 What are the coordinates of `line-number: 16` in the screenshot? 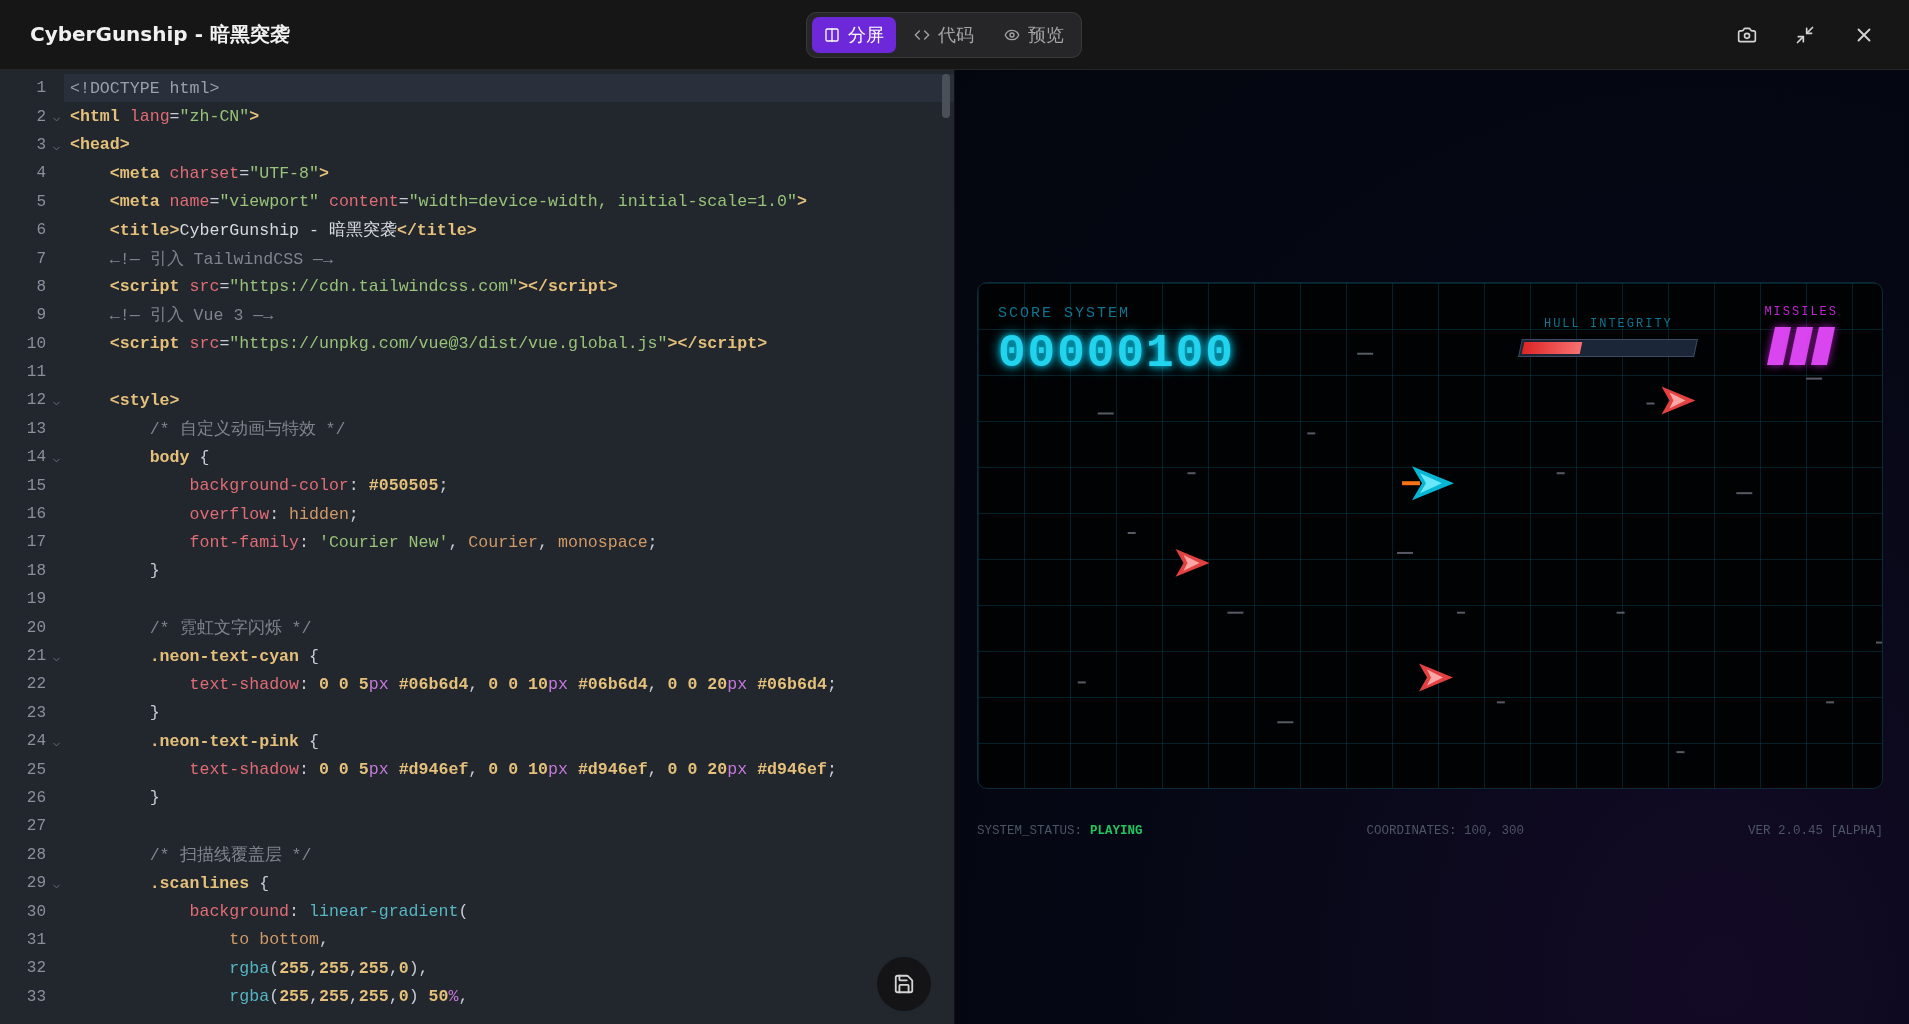 It's located at (36, 514).